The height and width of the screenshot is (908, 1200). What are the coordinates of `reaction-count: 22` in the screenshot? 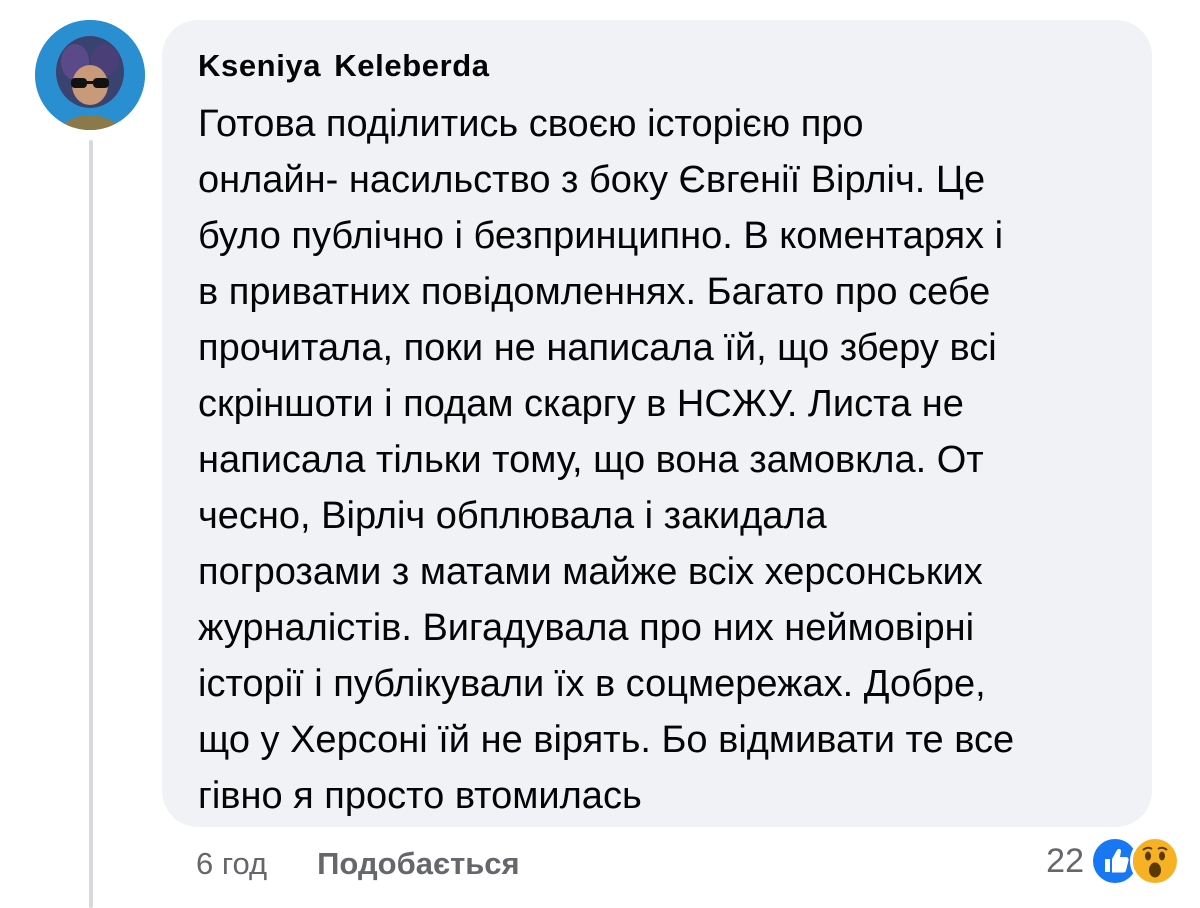 It's located at (1065, 861).